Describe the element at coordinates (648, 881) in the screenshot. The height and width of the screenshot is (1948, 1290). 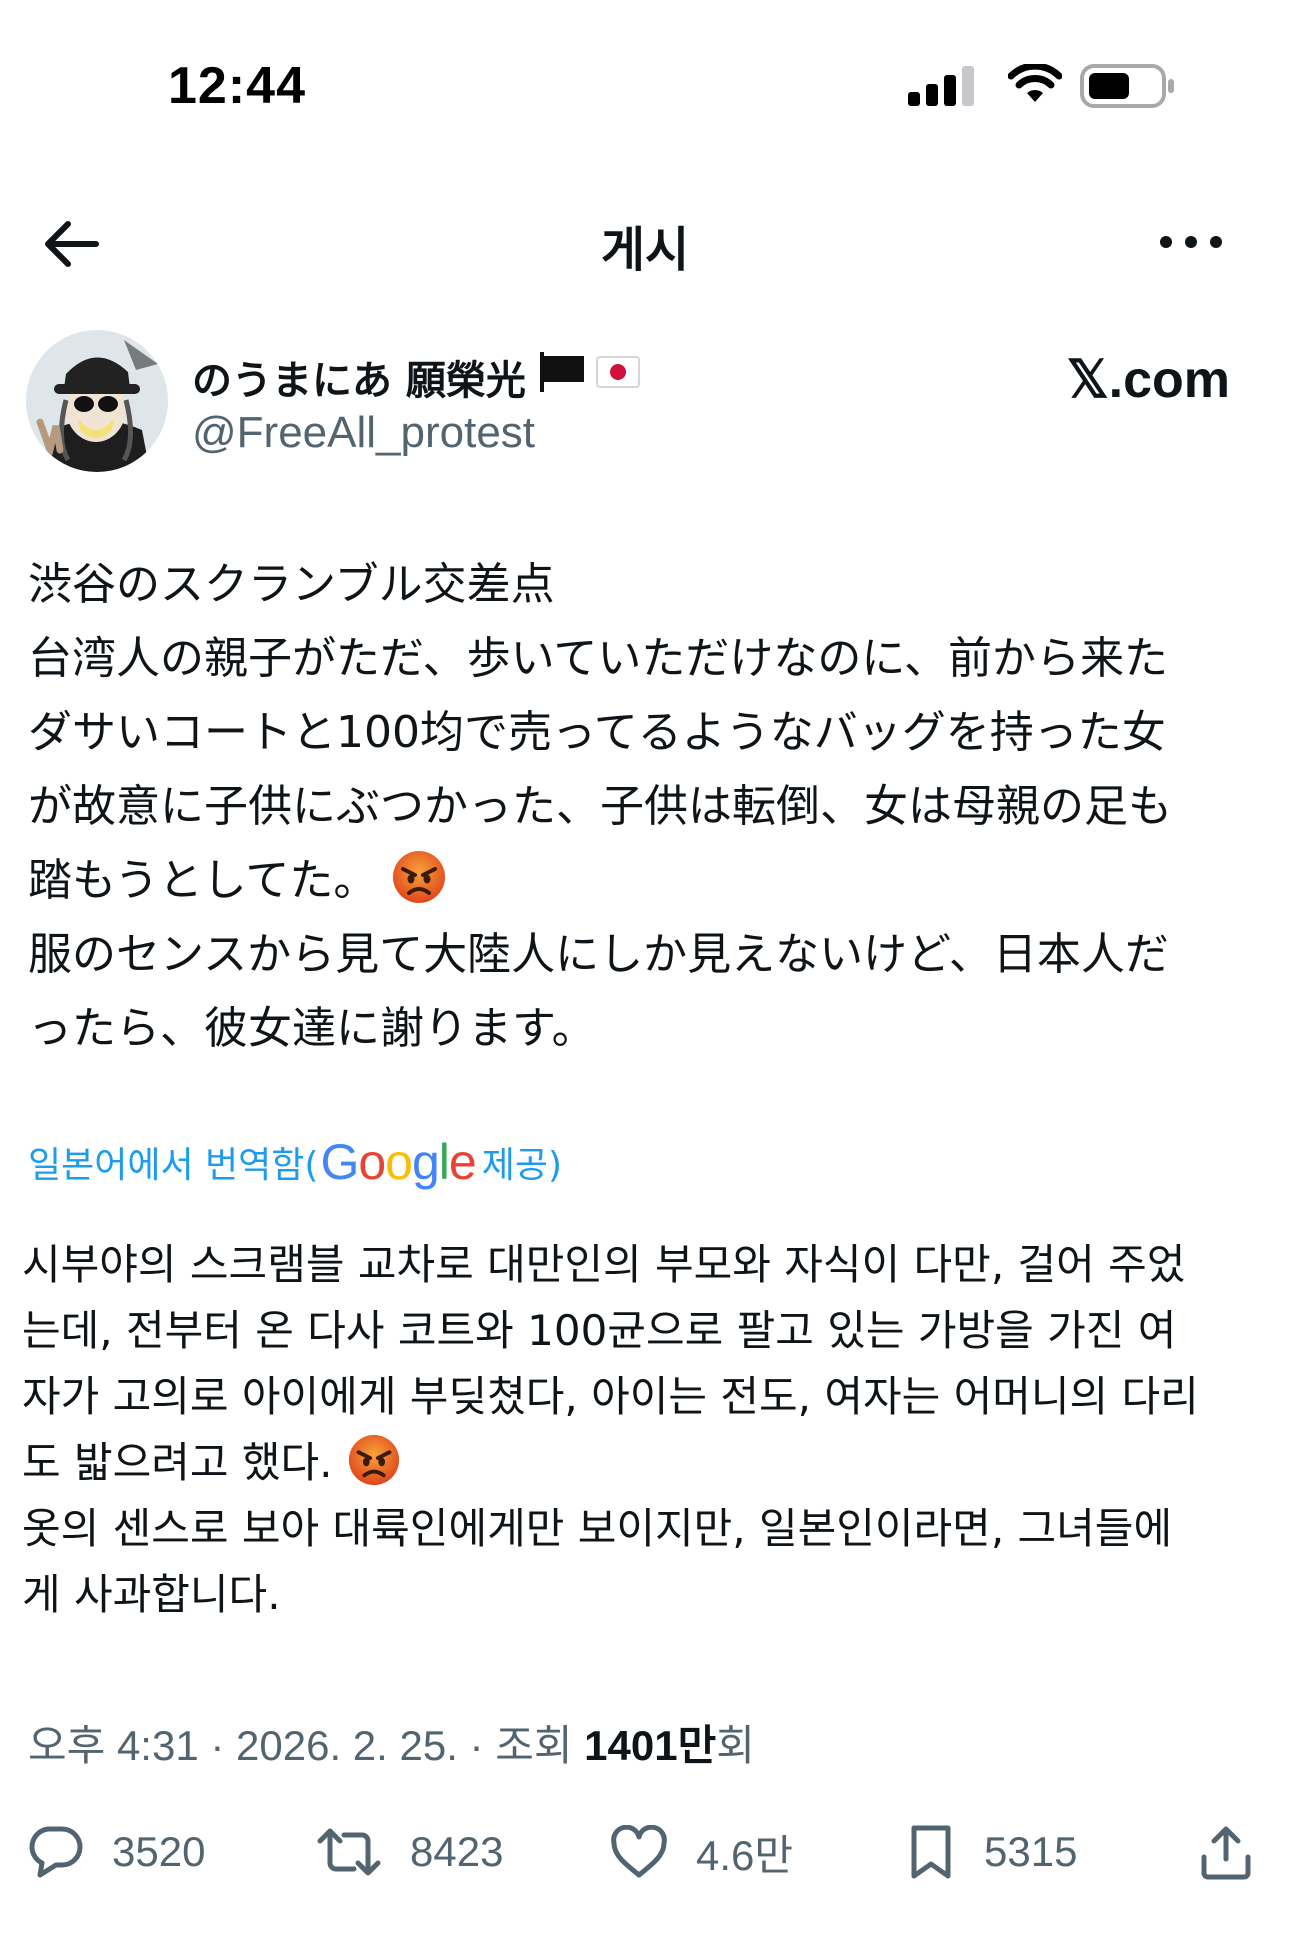
I see `post-text-line-with-emoji: 踏もうとしてた。` at that location.